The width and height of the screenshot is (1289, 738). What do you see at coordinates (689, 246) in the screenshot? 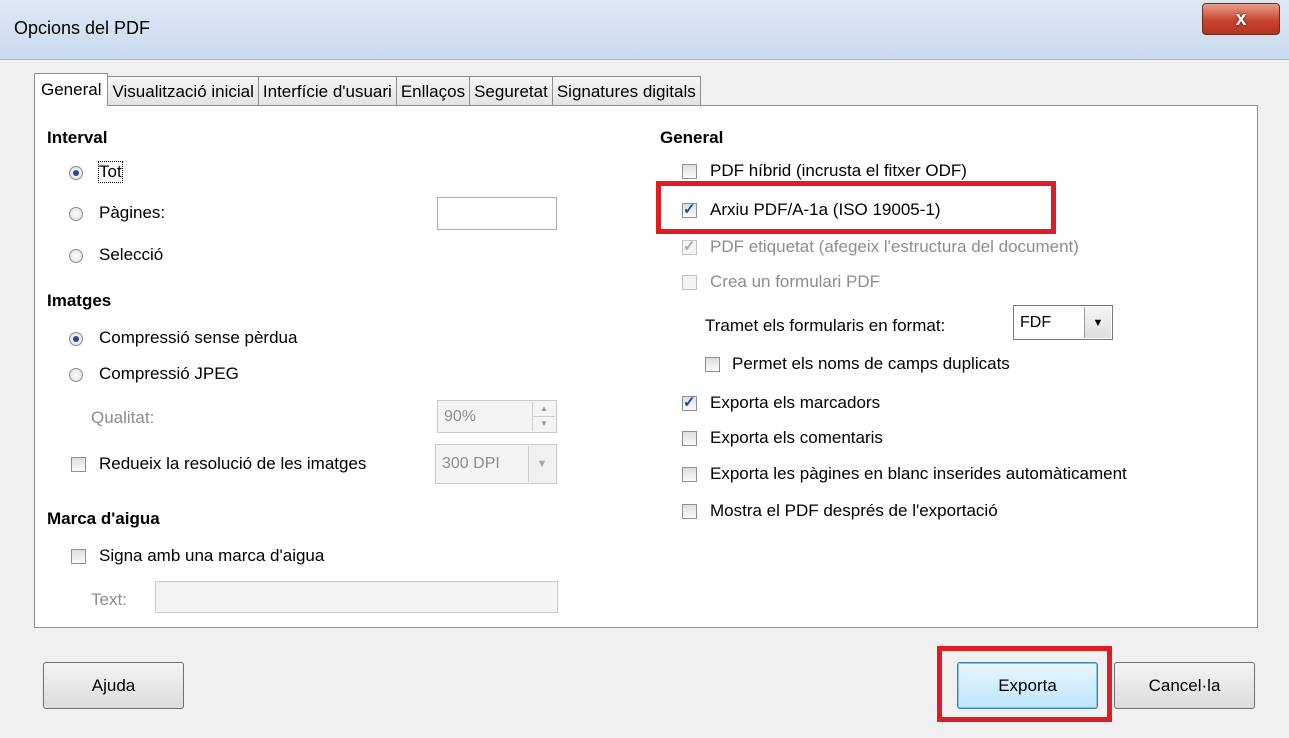
I see `tagged-checkbox` at bounding box center [689, 246].